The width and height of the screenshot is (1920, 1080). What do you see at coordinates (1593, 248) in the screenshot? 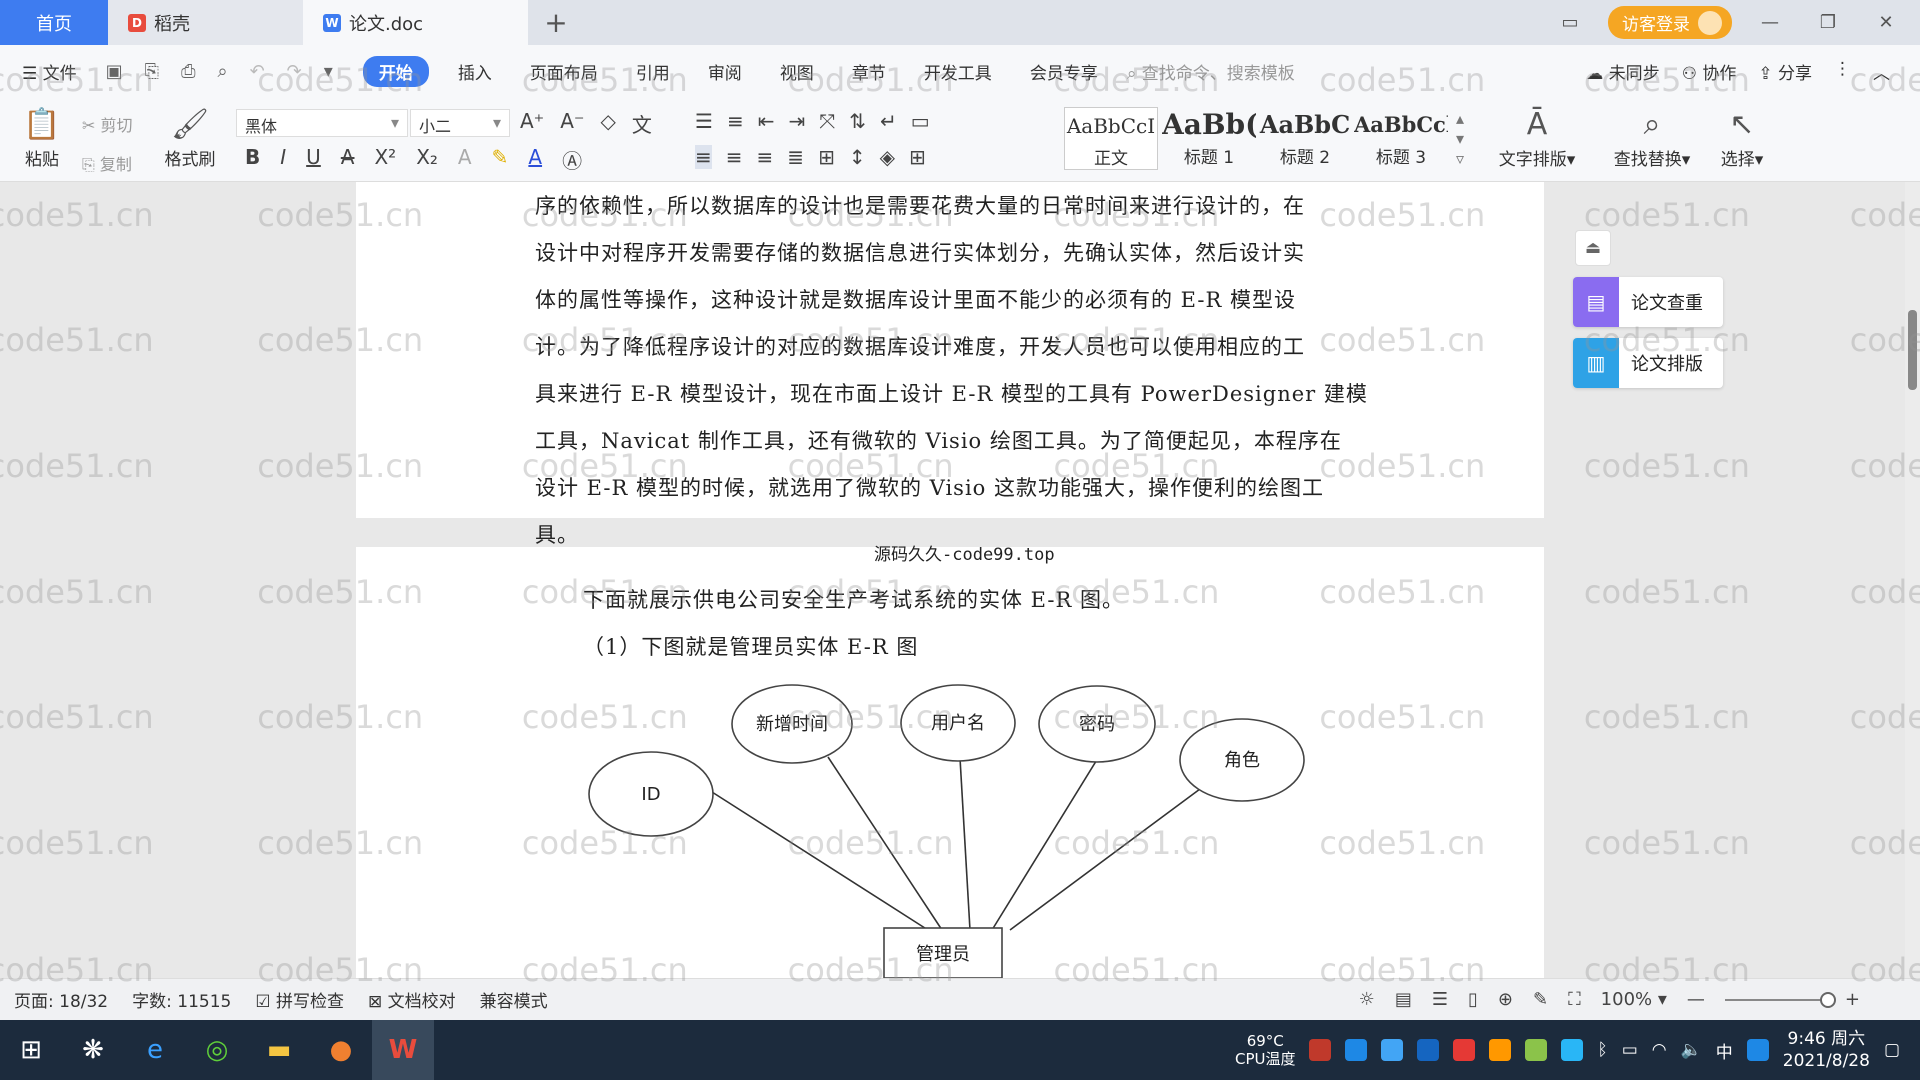
I see `side-panel-collapse-button: ⏏` at bounding box center [1593, 248].